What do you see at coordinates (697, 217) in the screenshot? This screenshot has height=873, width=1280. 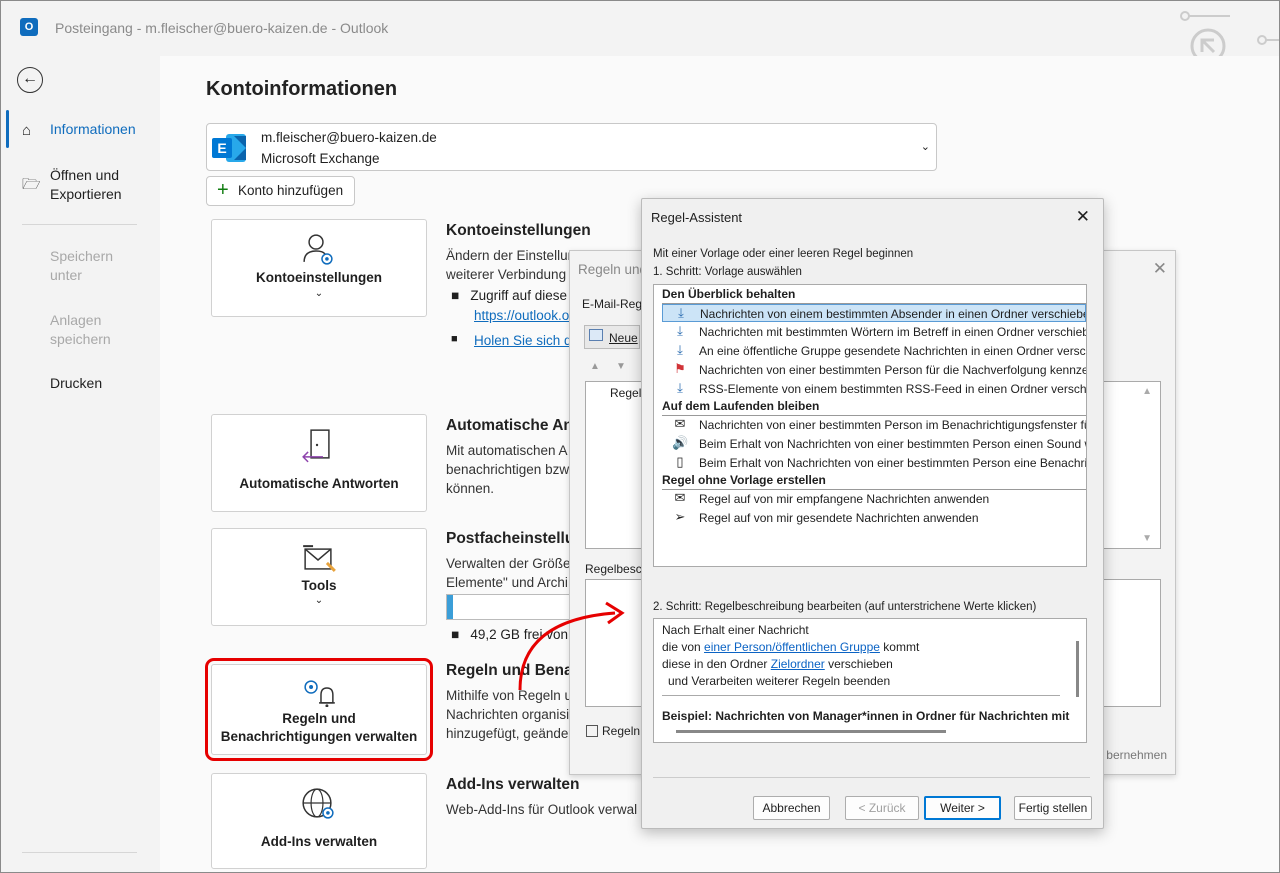 I see `wizard-title: Regel-Assistent` at bounding box center [697, 217].